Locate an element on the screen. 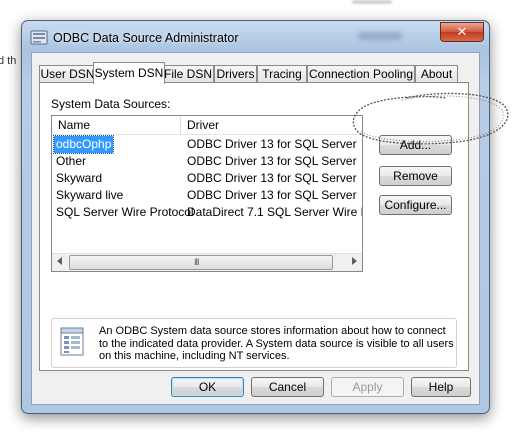 This screenshot has width=513, height=439. title-bar: ODBC Data Source Administrator ✕ is located at coordinates (255, 37).